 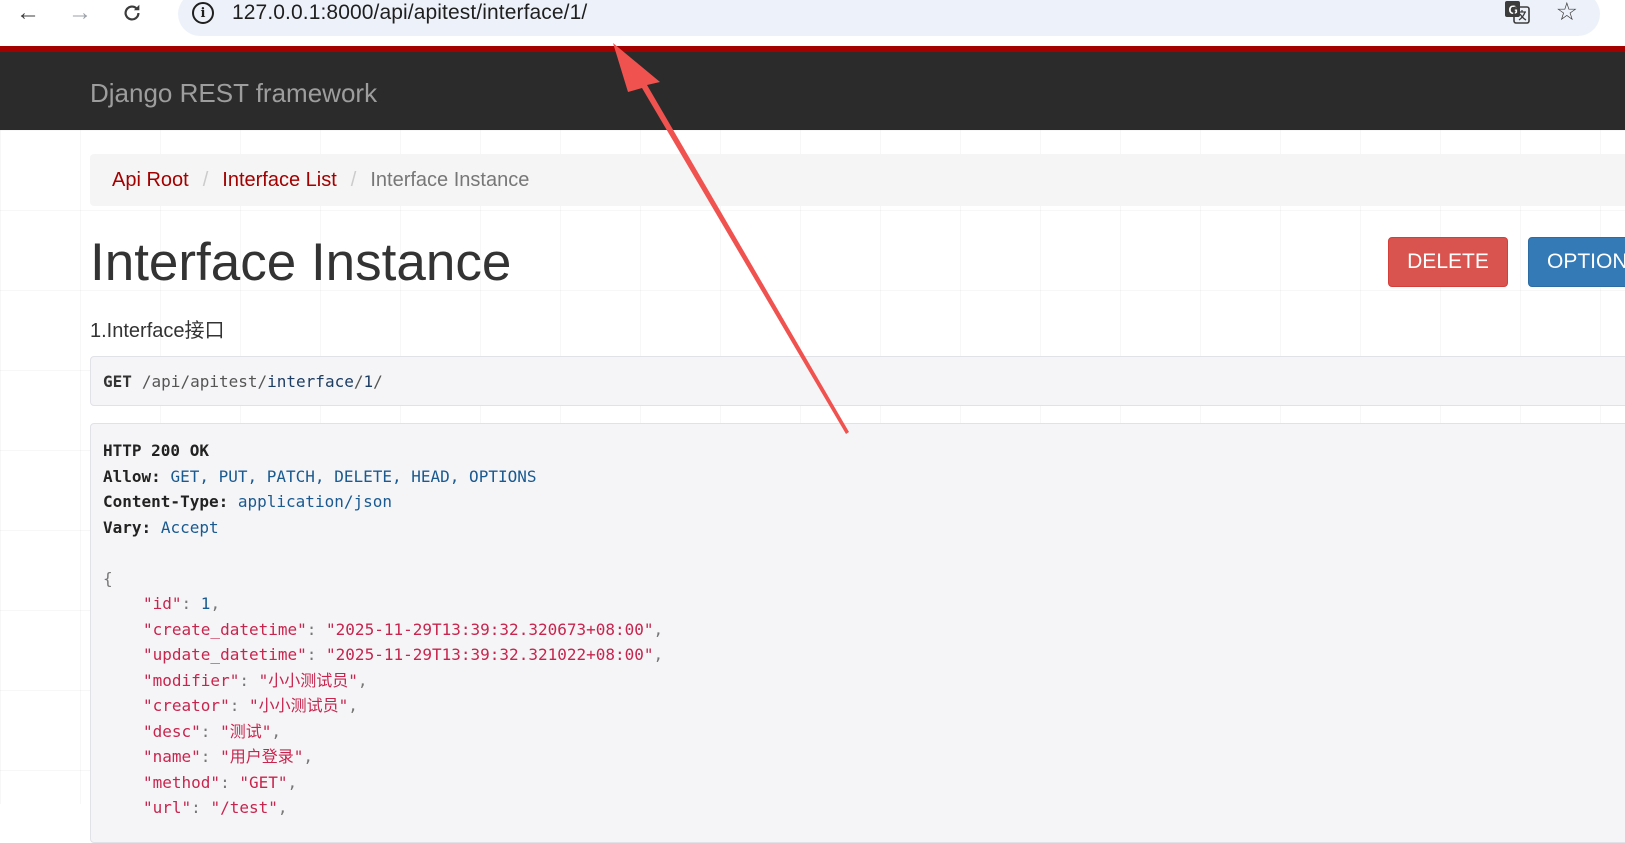 What do you see at coordinates (166, 501) in the screenshot?
I see `header-key: Content-Type:` at bounding box center [166, 501].